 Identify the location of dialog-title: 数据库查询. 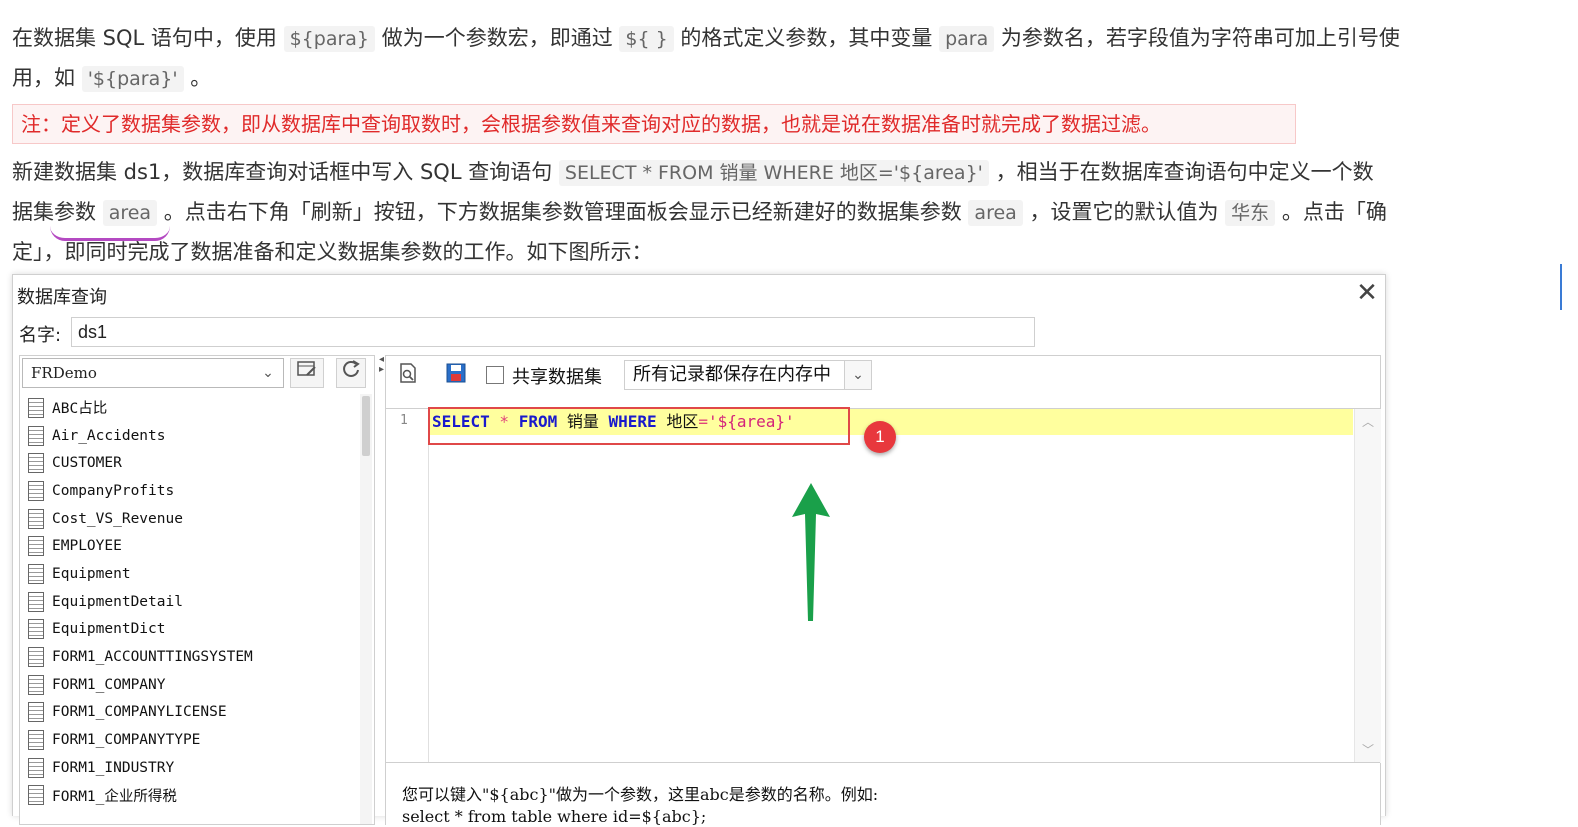
(62, 297).